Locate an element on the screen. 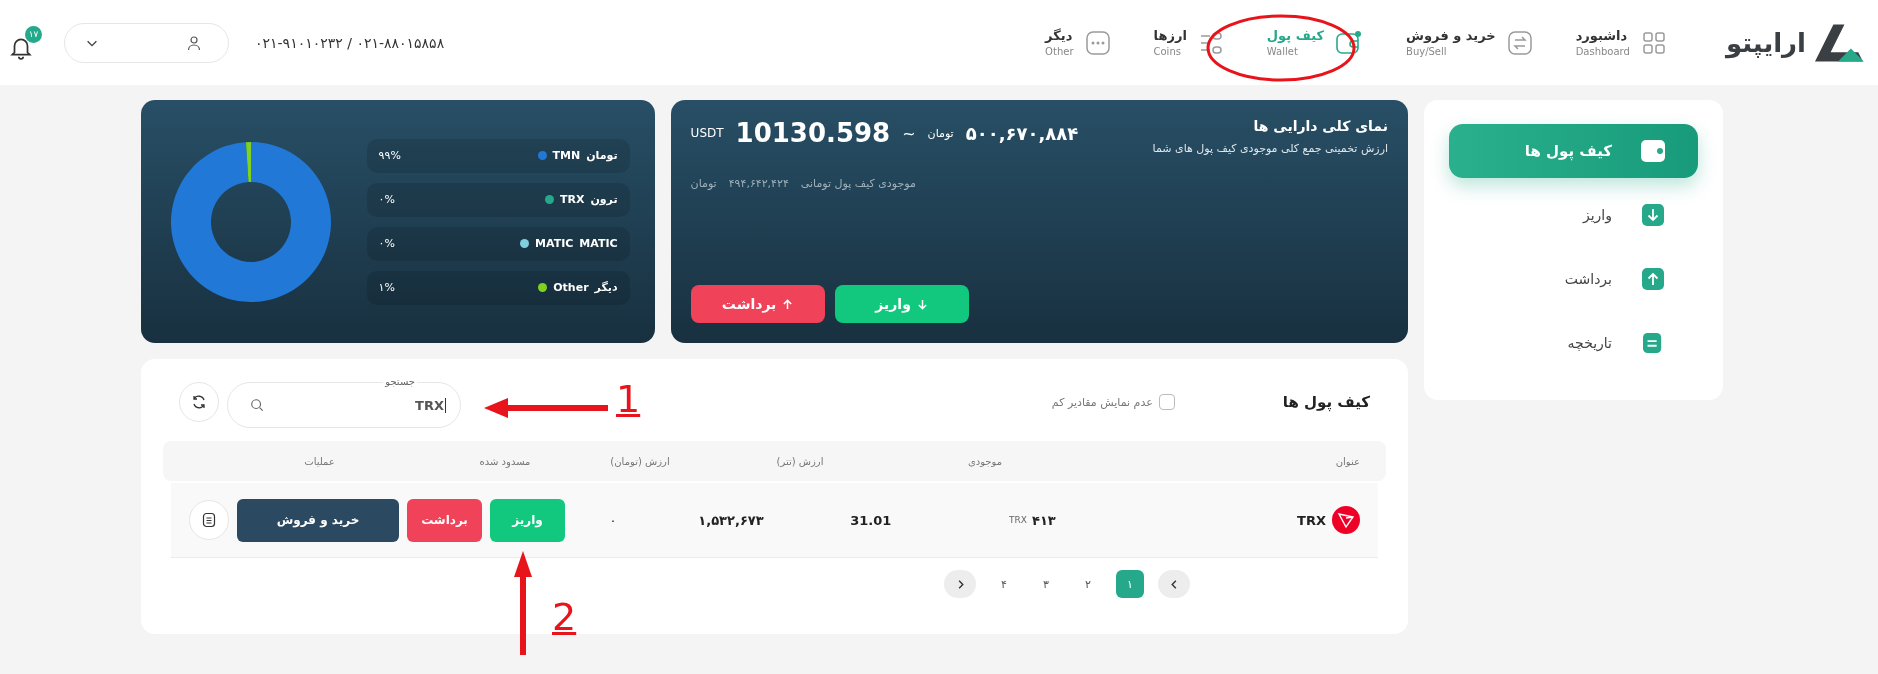  nav-sublabel: Dashboard is located at coordinates (1602, 51).